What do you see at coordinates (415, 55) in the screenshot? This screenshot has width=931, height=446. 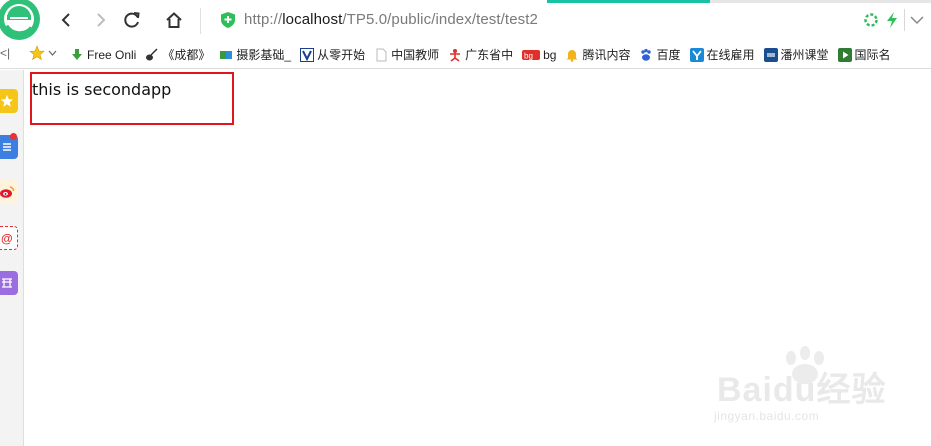 I see `bookmark-label: 中国教师` at bounding box center [415, 55].